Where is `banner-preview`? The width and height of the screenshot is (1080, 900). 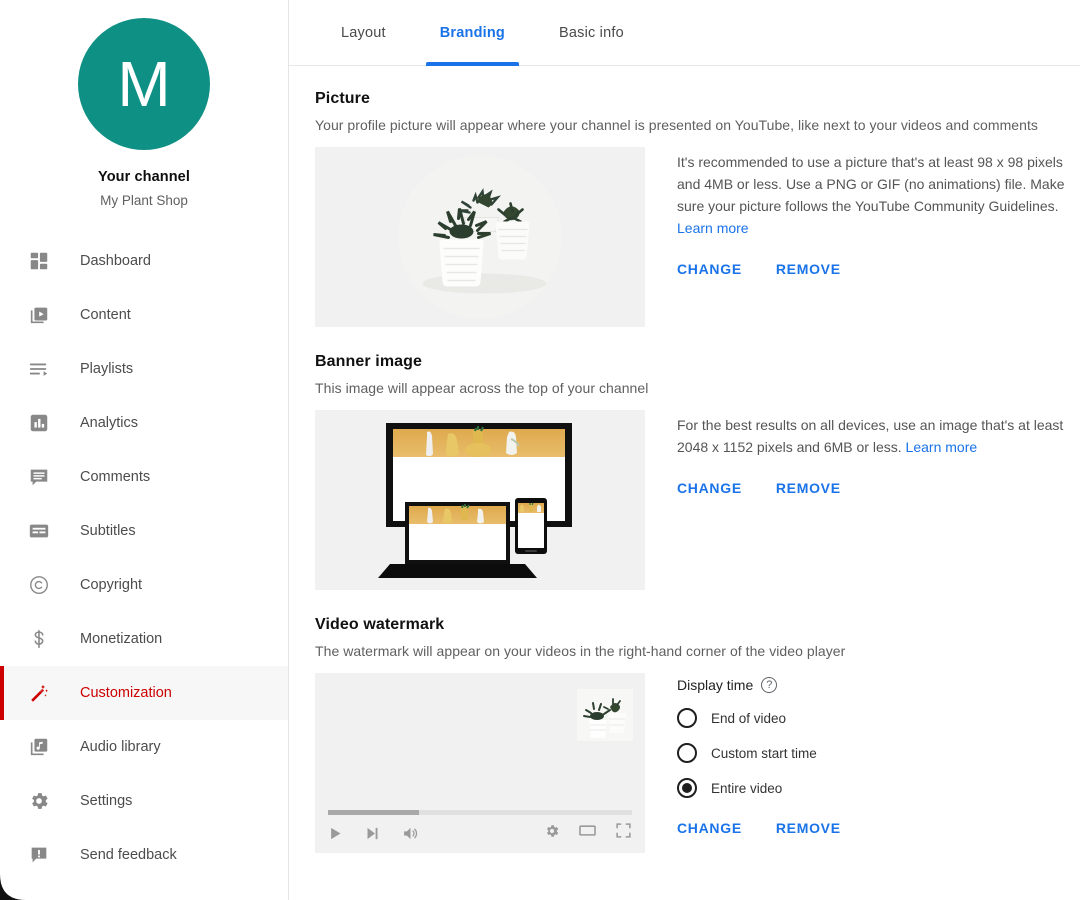
banner-preview is located at coordinates (480, 500).